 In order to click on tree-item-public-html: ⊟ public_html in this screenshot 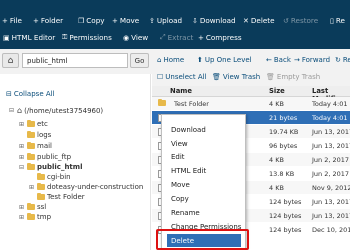, I will do `click(50, 166)`.